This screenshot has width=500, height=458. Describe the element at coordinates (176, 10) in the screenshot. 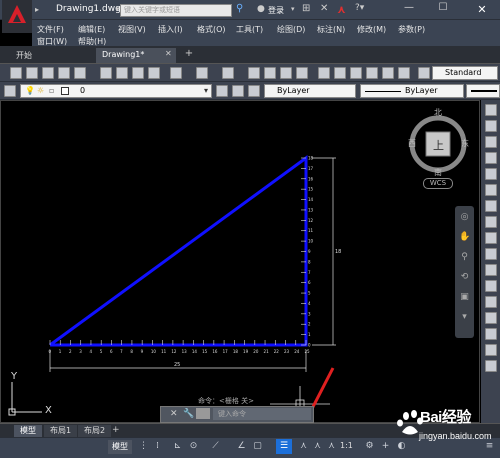

I see `search-input: 键入关键字或短语` at that location.